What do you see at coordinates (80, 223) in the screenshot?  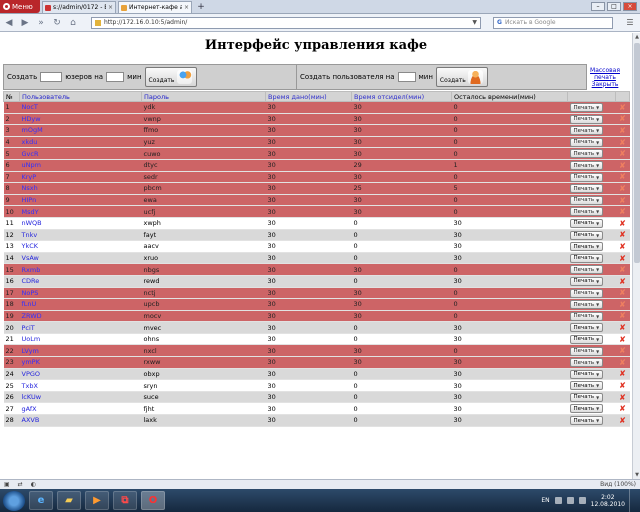 I see `user-login: nWQB` at bounding box center [80, 223].